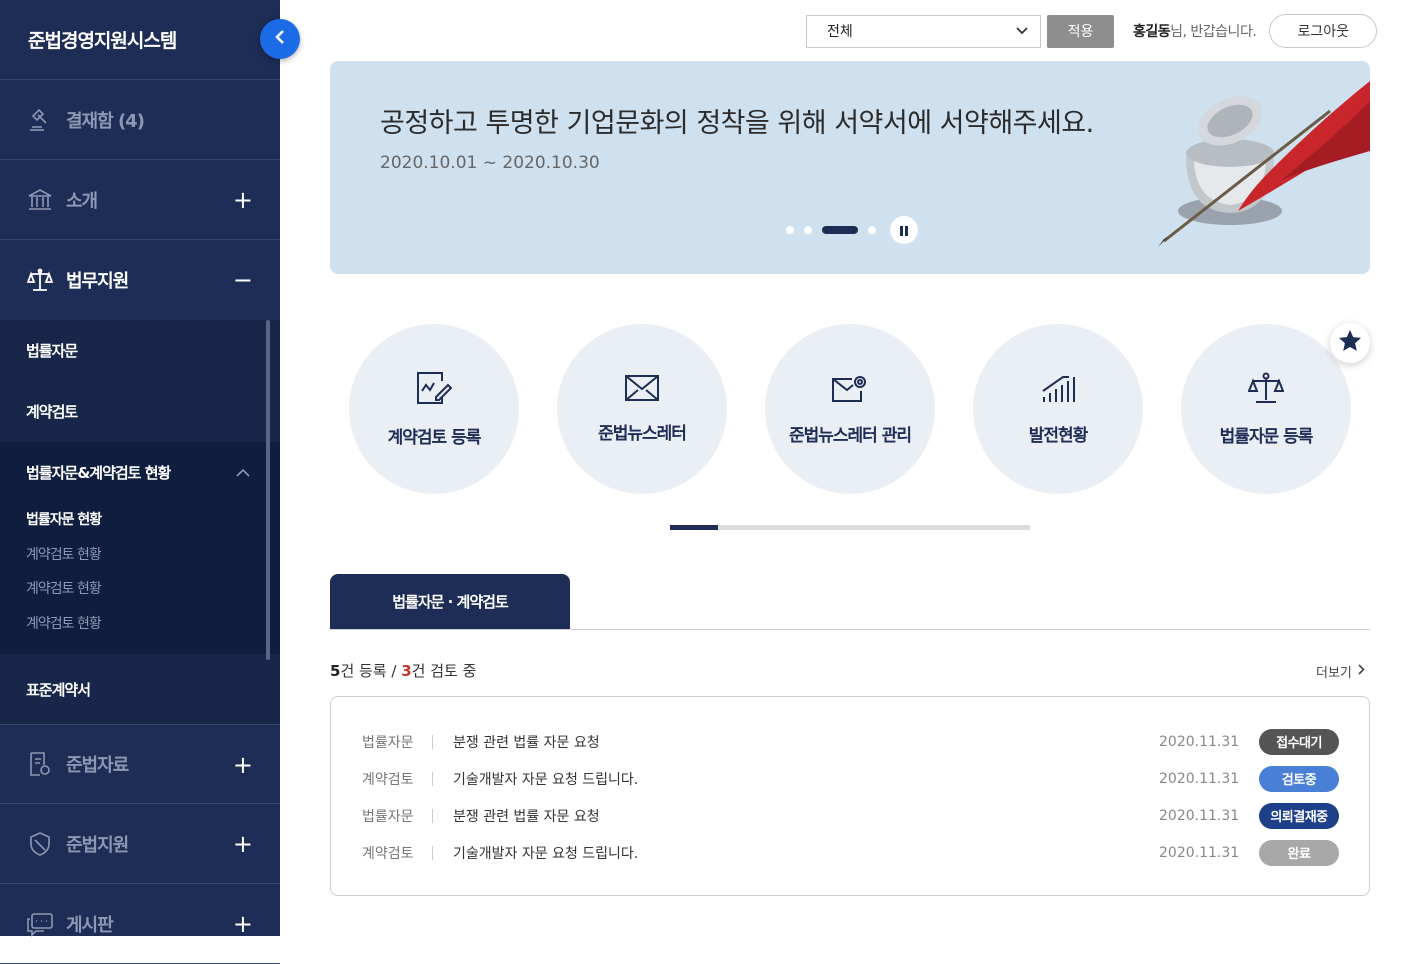  I want to click on sidebar-item-label: 준법지원, so click(97, 845).